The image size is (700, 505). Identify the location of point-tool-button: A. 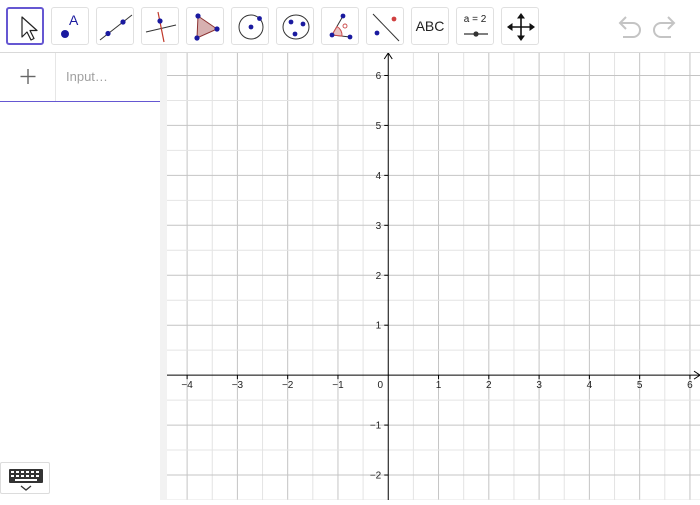
(70, 26).